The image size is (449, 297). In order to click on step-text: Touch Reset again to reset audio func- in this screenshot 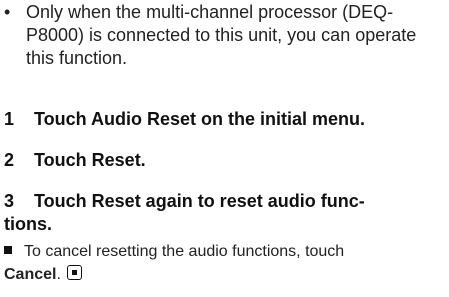, I will do `click(199, 201)`.